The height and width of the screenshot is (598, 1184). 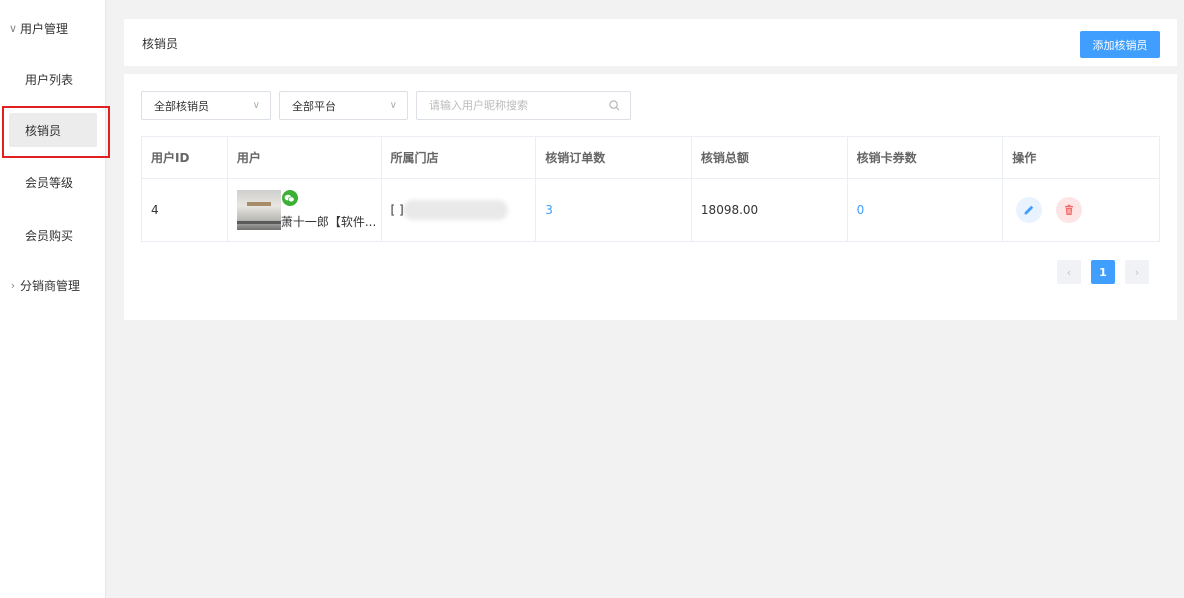 What do you see at coordinates (926, 210) in the screenshot?
I see `coupon-count-cell: 0` at bounding box center [926, 210].